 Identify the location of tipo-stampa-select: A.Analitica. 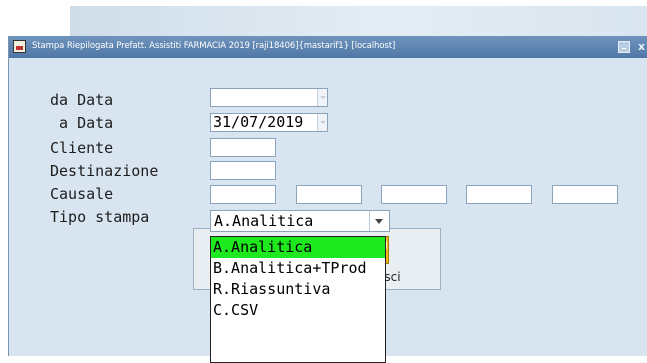
(300, 221).